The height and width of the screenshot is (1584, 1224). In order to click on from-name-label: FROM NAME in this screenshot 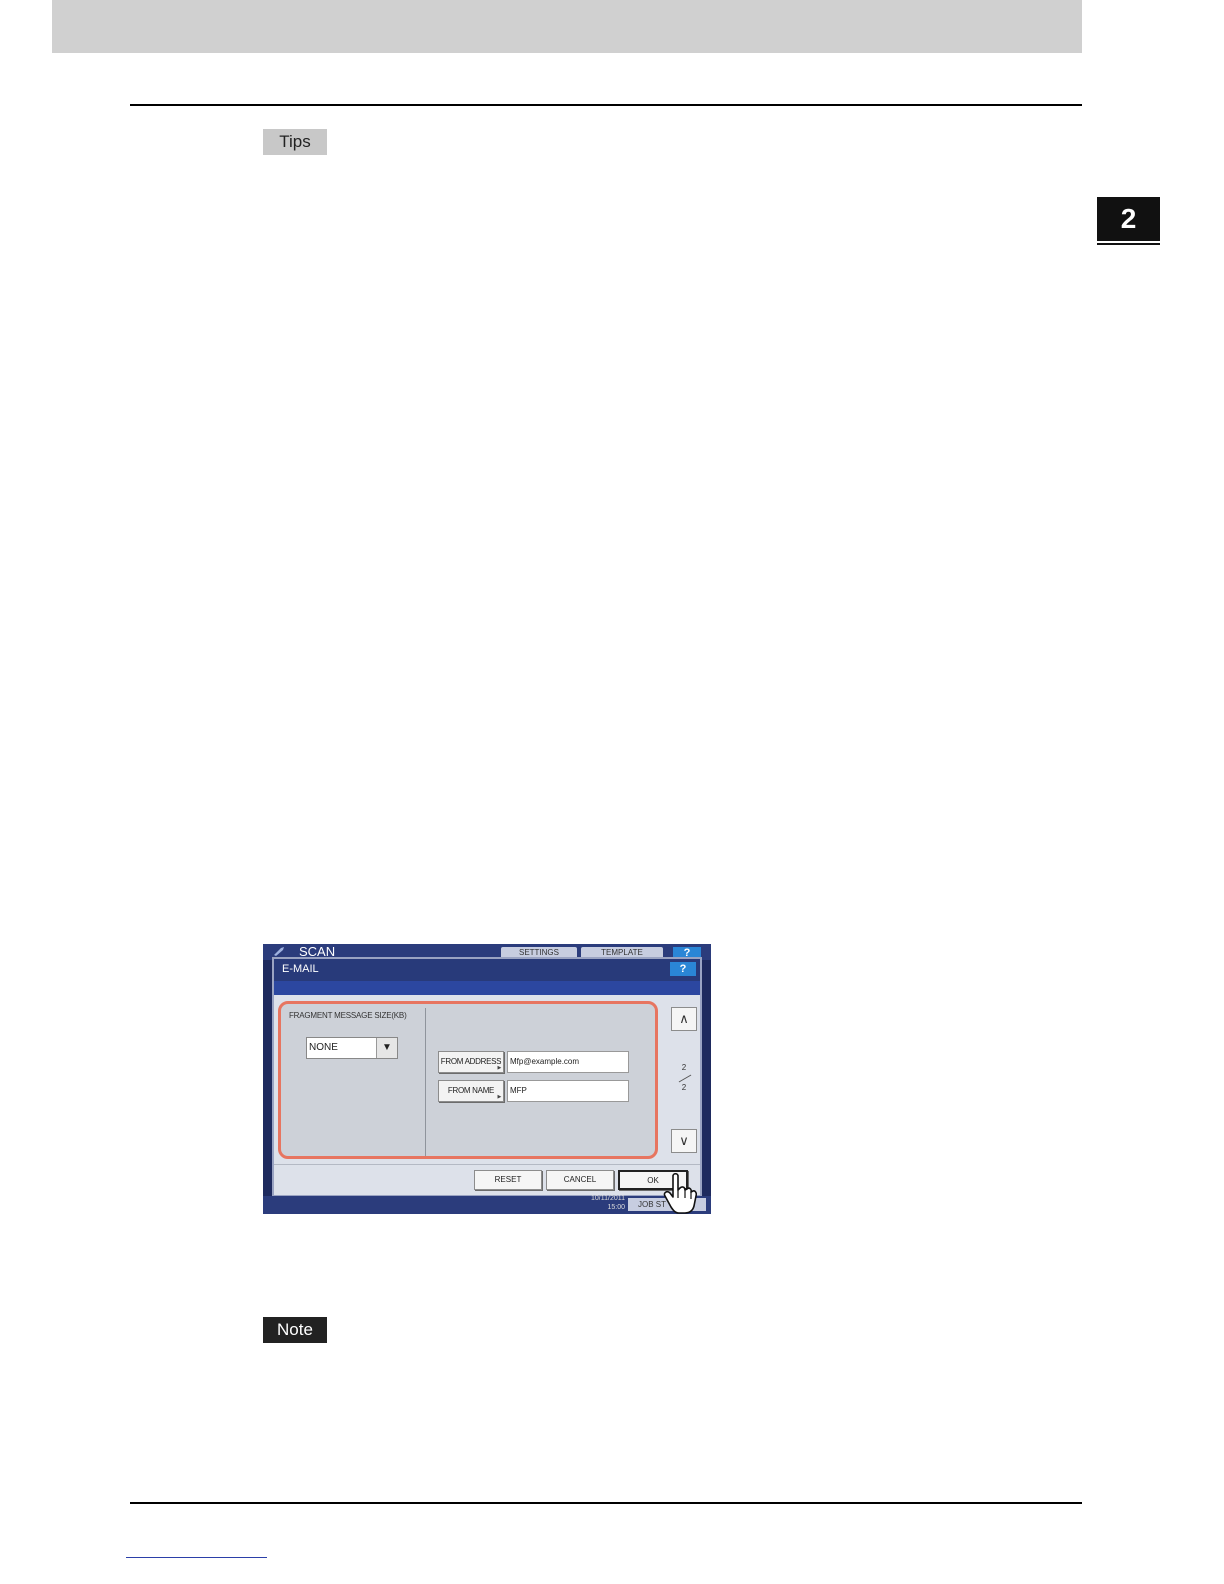, I will do `click(471, 1090)`.